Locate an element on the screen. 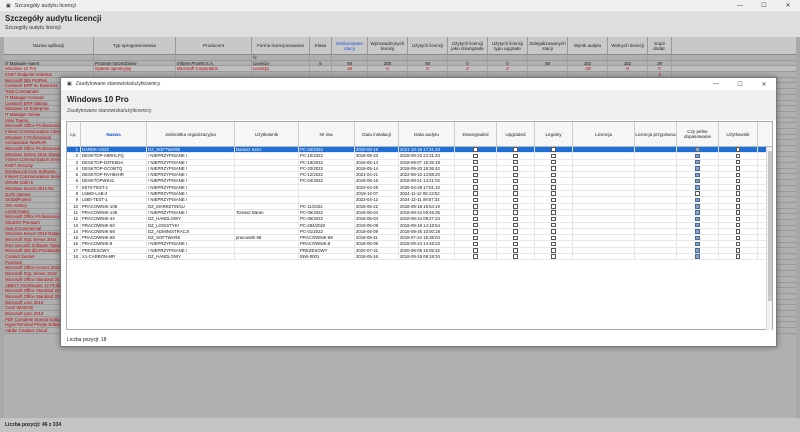  column-header: Kopii dodat. is located at coordinates (660, 45).